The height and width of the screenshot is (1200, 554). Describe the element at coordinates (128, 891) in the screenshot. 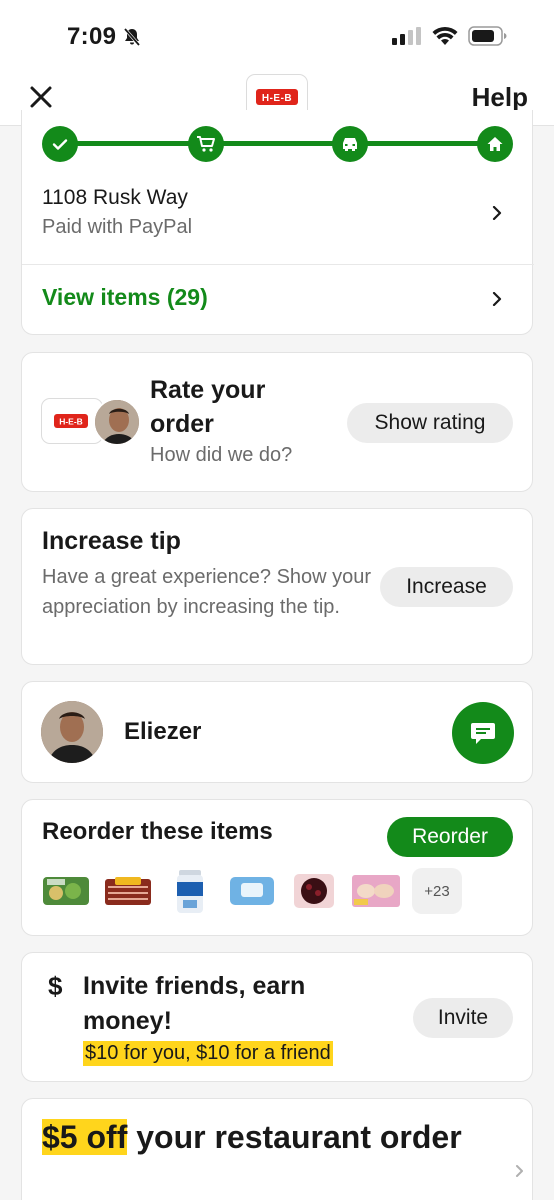

I see `bacon-icon` at that location.